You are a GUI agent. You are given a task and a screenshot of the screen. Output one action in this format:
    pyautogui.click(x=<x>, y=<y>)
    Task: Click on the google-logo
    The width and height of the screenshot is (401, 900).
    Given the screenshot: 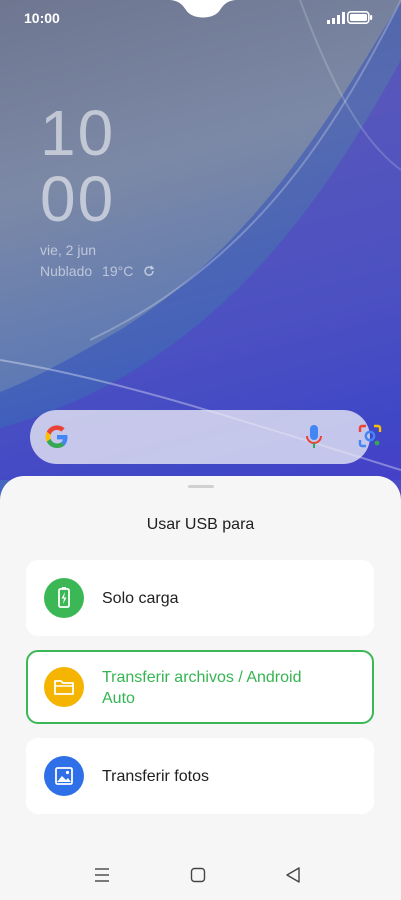 What is the action you would take?
    pyautogui.click(x=56, y=436)
    